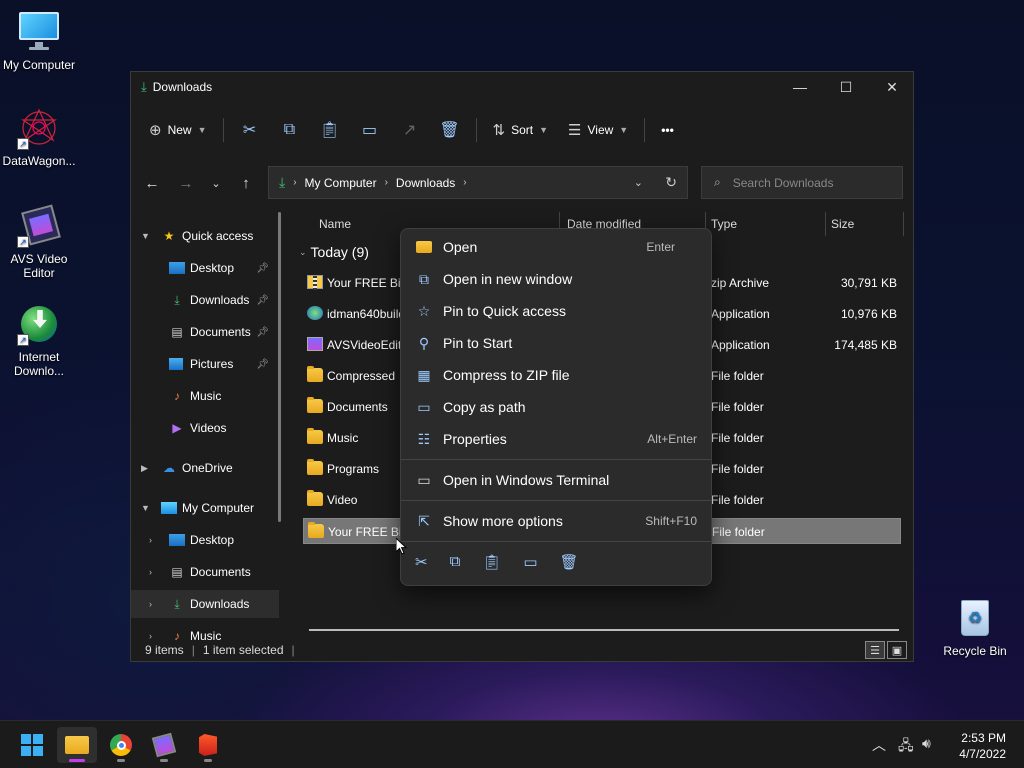  What do you see at coordinates (205, 268) in the screenshot?
I see `nav-quick-desktop: Desktop 📌︎` at bounding box center [205, 268].